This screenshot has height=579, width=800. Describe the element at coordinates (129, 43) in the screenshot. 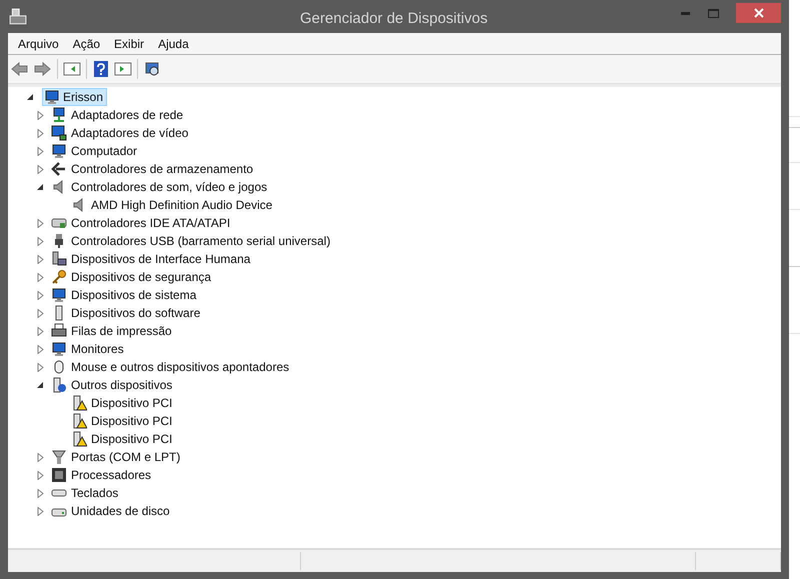

I see `menu-item: Exibir` at that location.